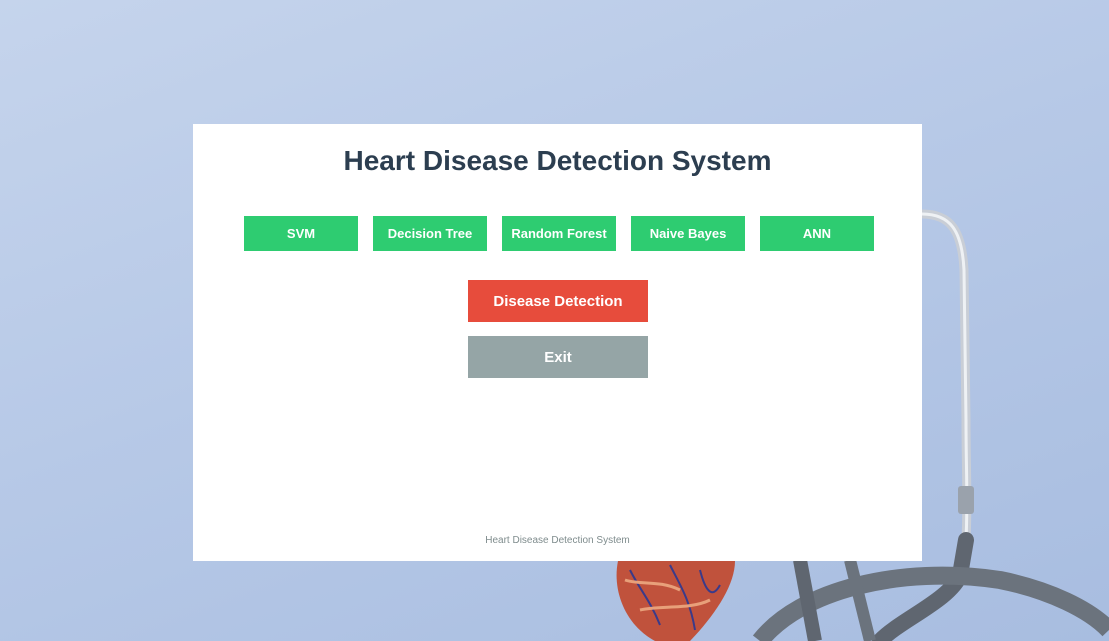 This screenshot has width=1109, height=641. Describe the element at coordinates (557, 160) in the screenshot. I see `page-title: Heart Disease Detection System` at that location.